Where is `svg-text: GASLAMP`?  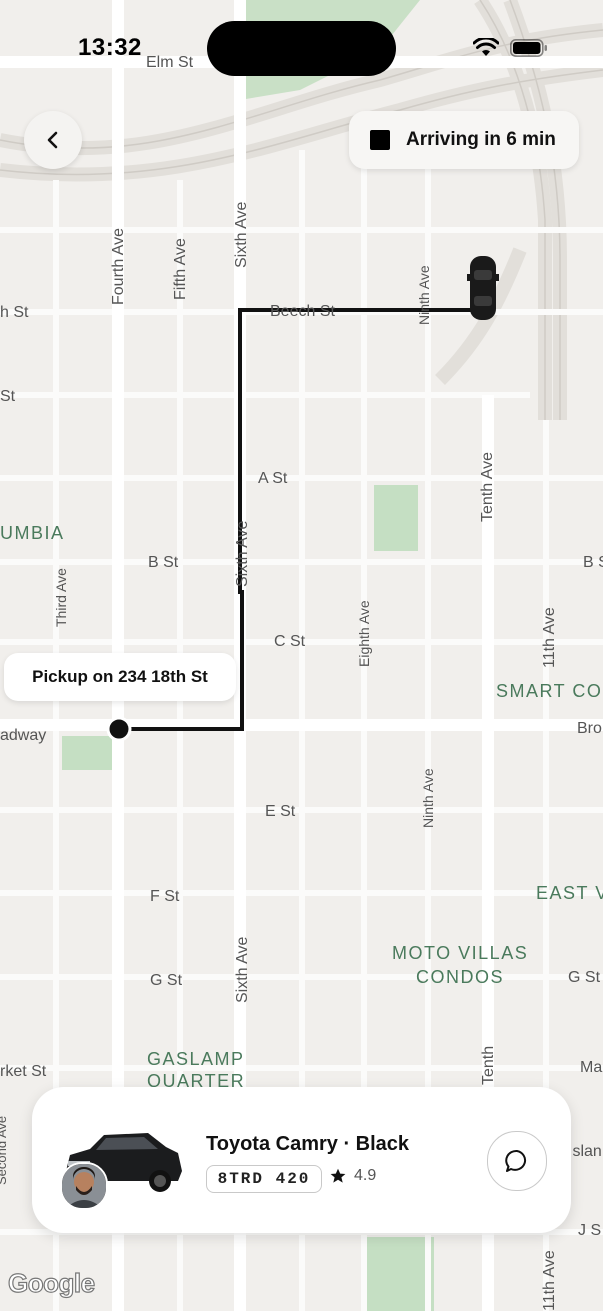
svg-text: GASLAMP is located at coordinates (196, 1059).